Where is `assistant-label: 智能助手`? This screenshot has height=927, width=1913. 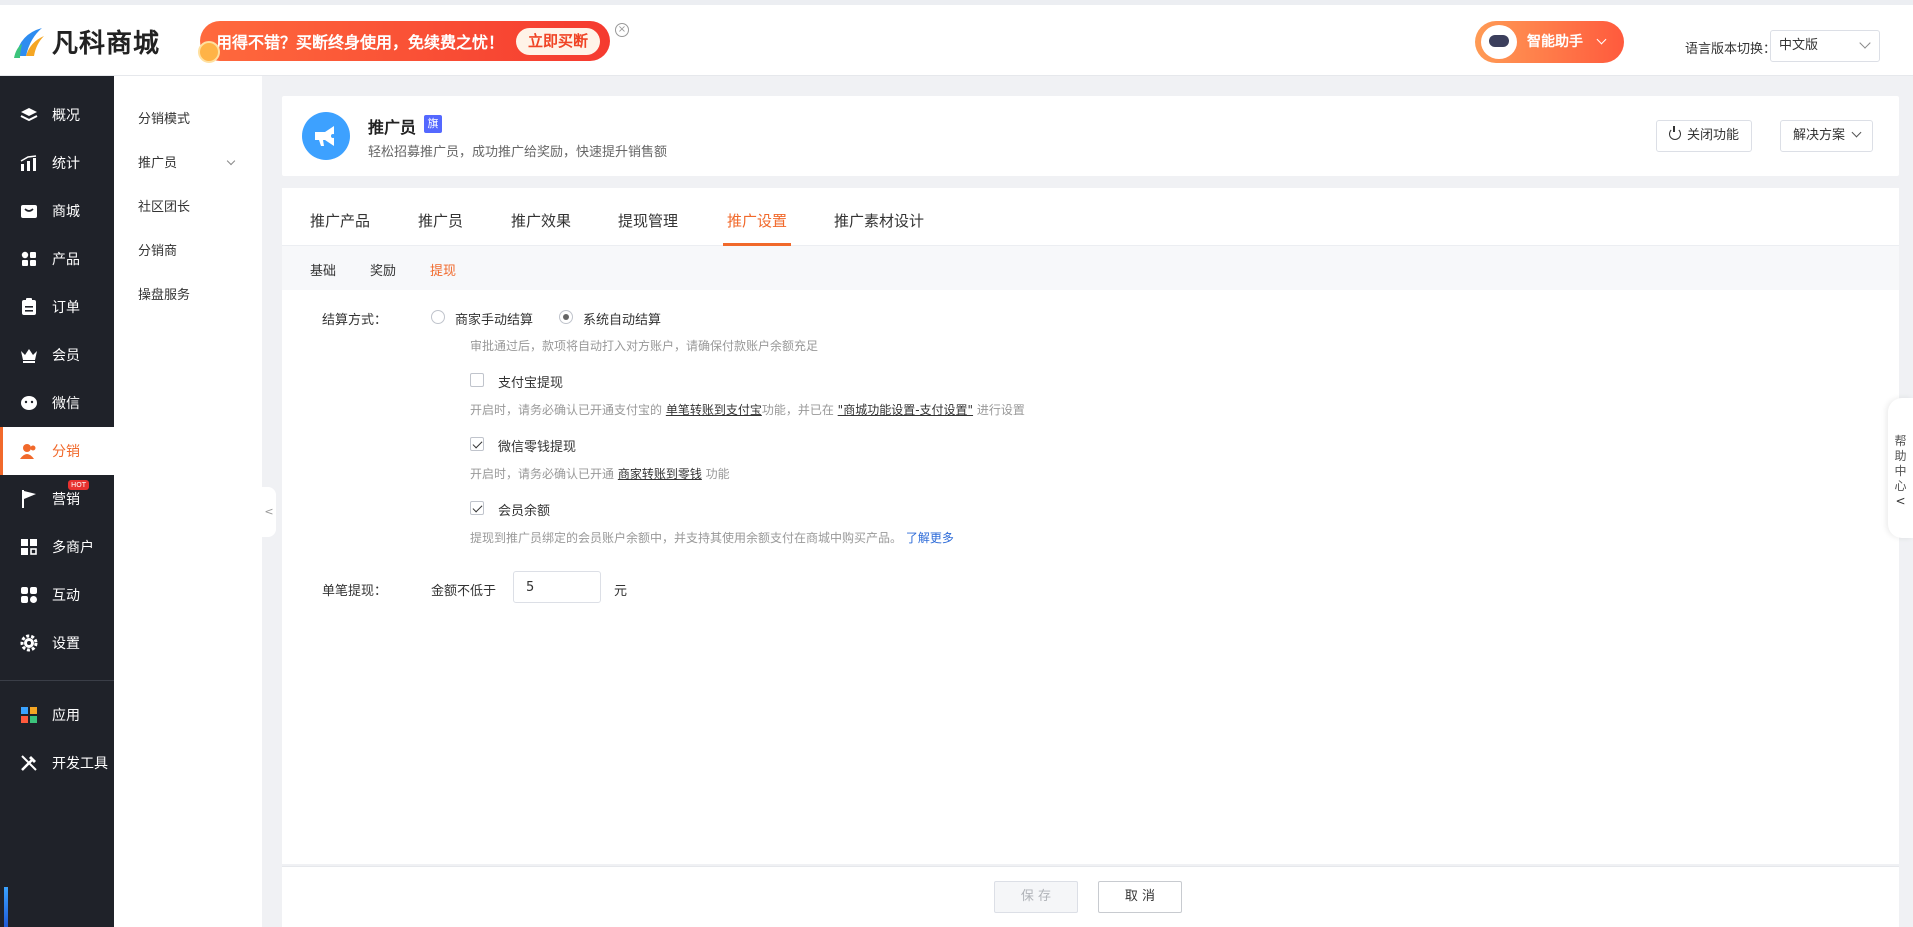 assistant-label: 智能助手 is located at coordinates (1555, 42).